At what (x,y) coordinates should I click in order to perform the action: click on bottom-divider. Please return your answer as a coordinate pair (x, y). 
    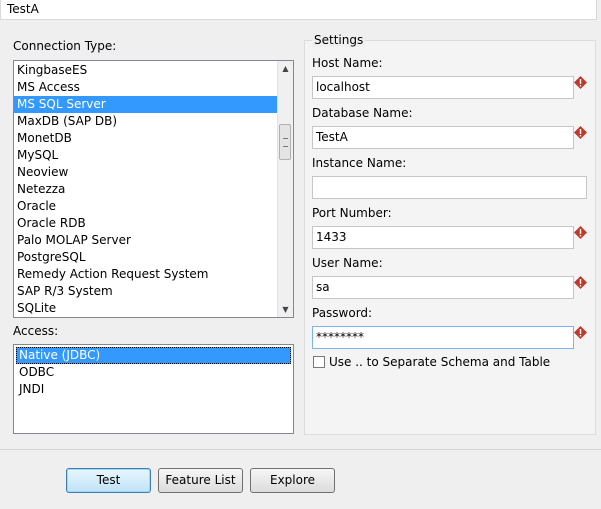
    Looking at the image, I should click on (300, 449).